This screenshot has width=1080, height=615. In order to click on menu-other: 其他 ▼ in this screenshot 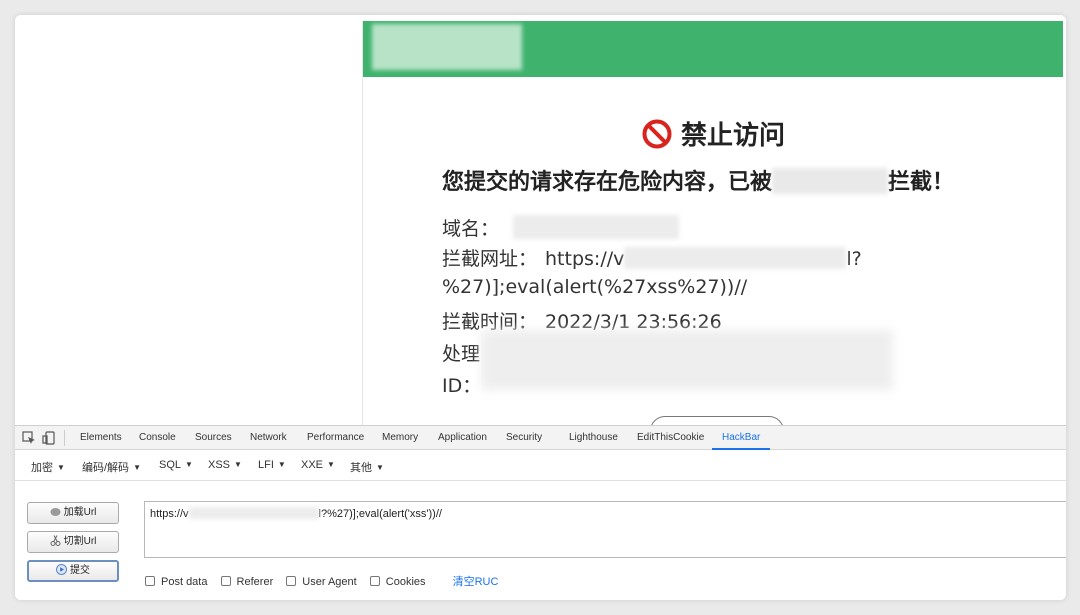, I will do `click(367, 467)`.